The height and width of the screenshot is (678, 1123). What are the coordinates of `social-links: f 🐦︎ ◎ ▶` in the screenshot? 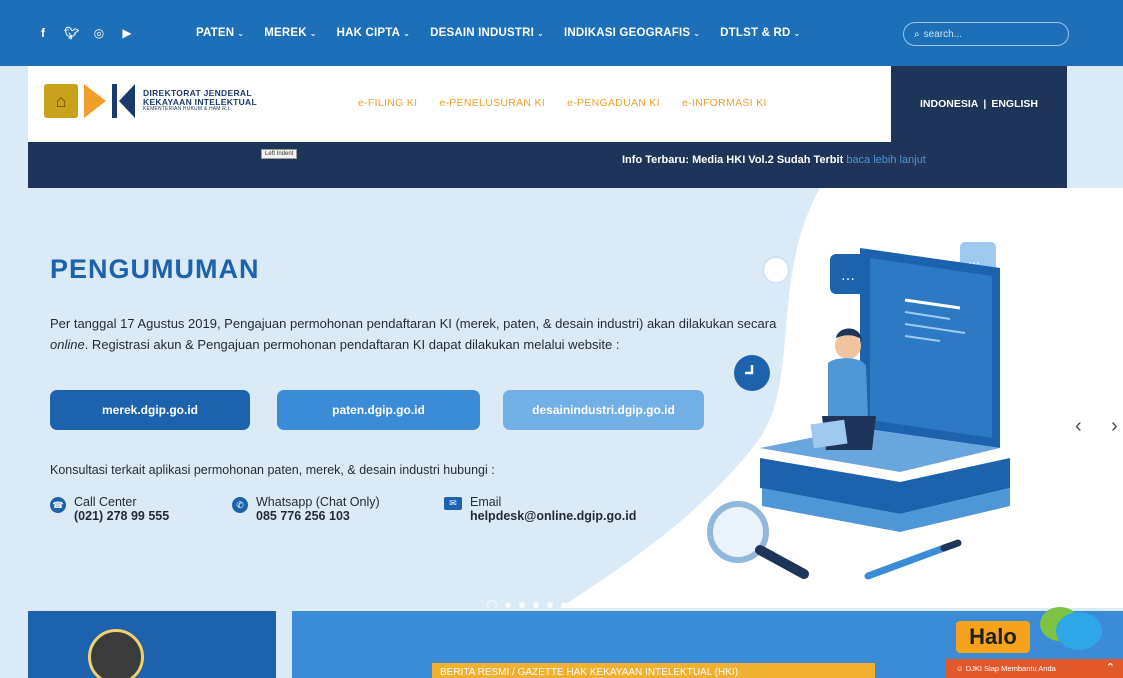 It's located at (85, 33).